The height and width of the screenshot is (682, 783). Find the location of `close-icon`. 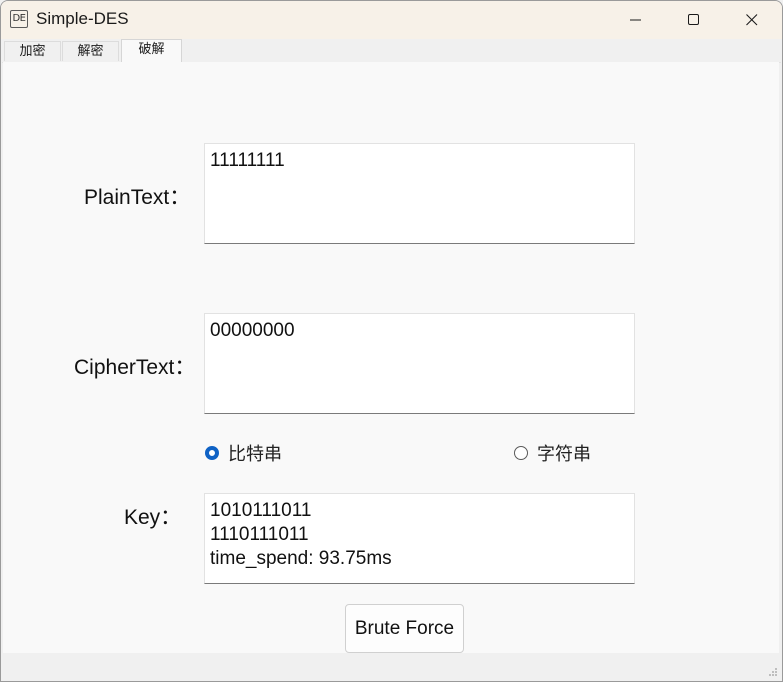

close-icon is located at coordinates (752, 20).